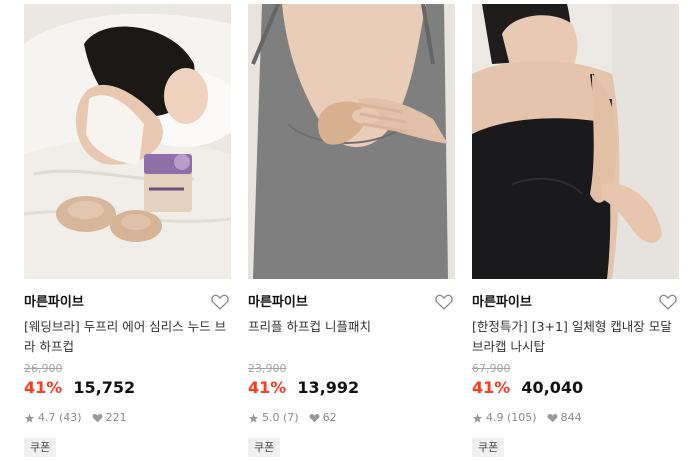 The image size is (691, 461). What do you see at coordinates (328, 387) in the screenshot?
I see `sale-price: 13,992` at bounding box center [328, 387].